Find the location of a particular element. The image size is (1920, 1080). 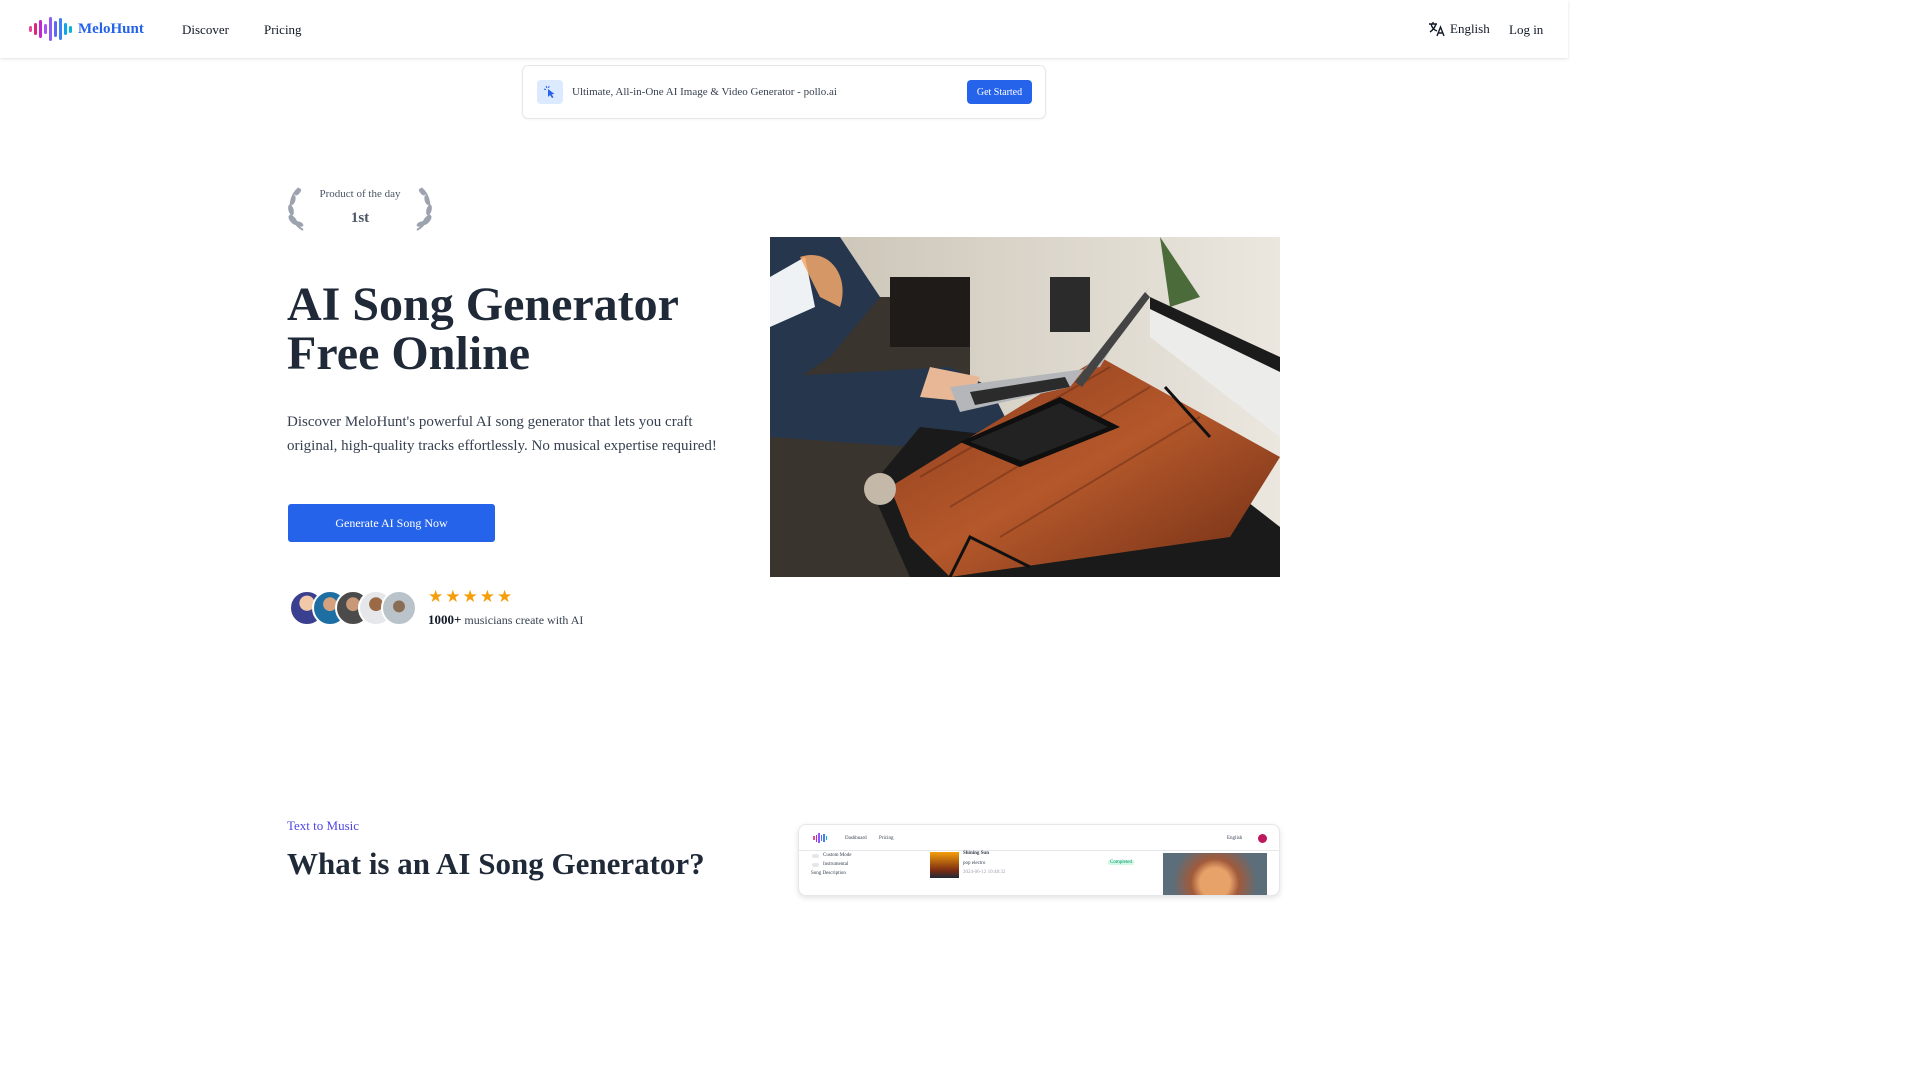

generate-song-button: Generate AI Song Now is located at coordinates (391, 523).